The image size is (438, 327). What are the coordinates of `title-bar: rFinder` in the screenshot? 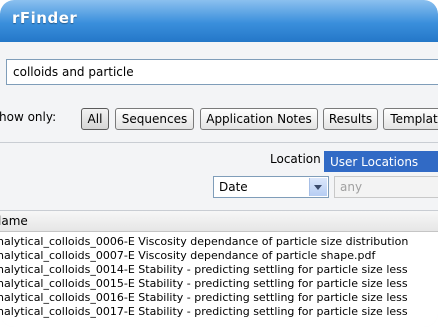 It's located at (219, 21).